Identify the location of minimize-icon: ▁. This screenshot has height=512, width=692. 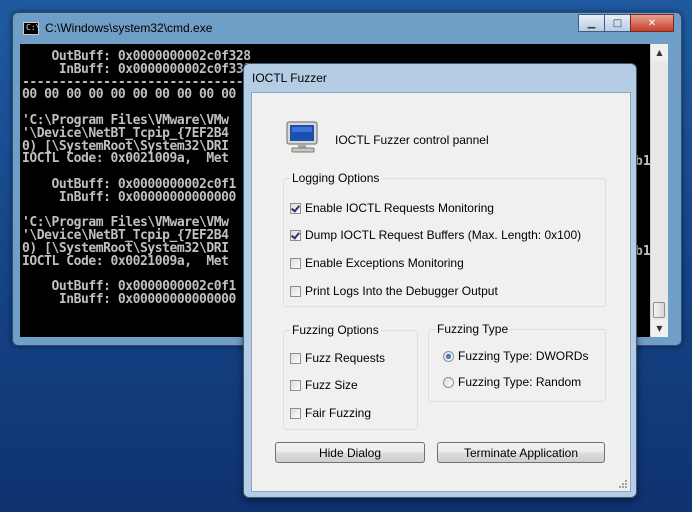
(591, 23).